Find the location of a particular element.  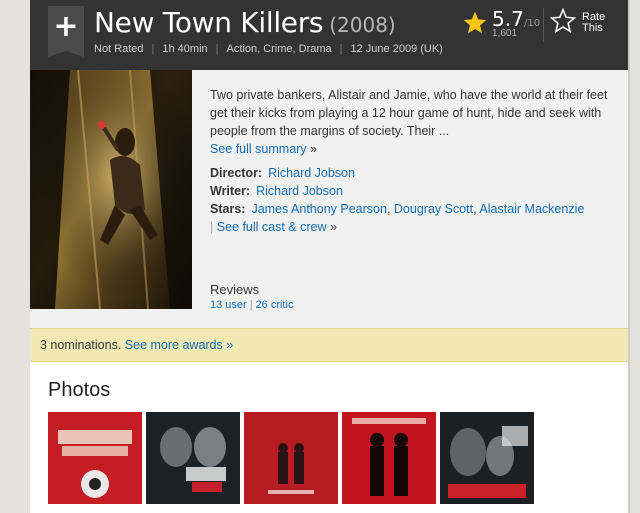

star-link: Dougray Scott is located at coordinates (433, 209).